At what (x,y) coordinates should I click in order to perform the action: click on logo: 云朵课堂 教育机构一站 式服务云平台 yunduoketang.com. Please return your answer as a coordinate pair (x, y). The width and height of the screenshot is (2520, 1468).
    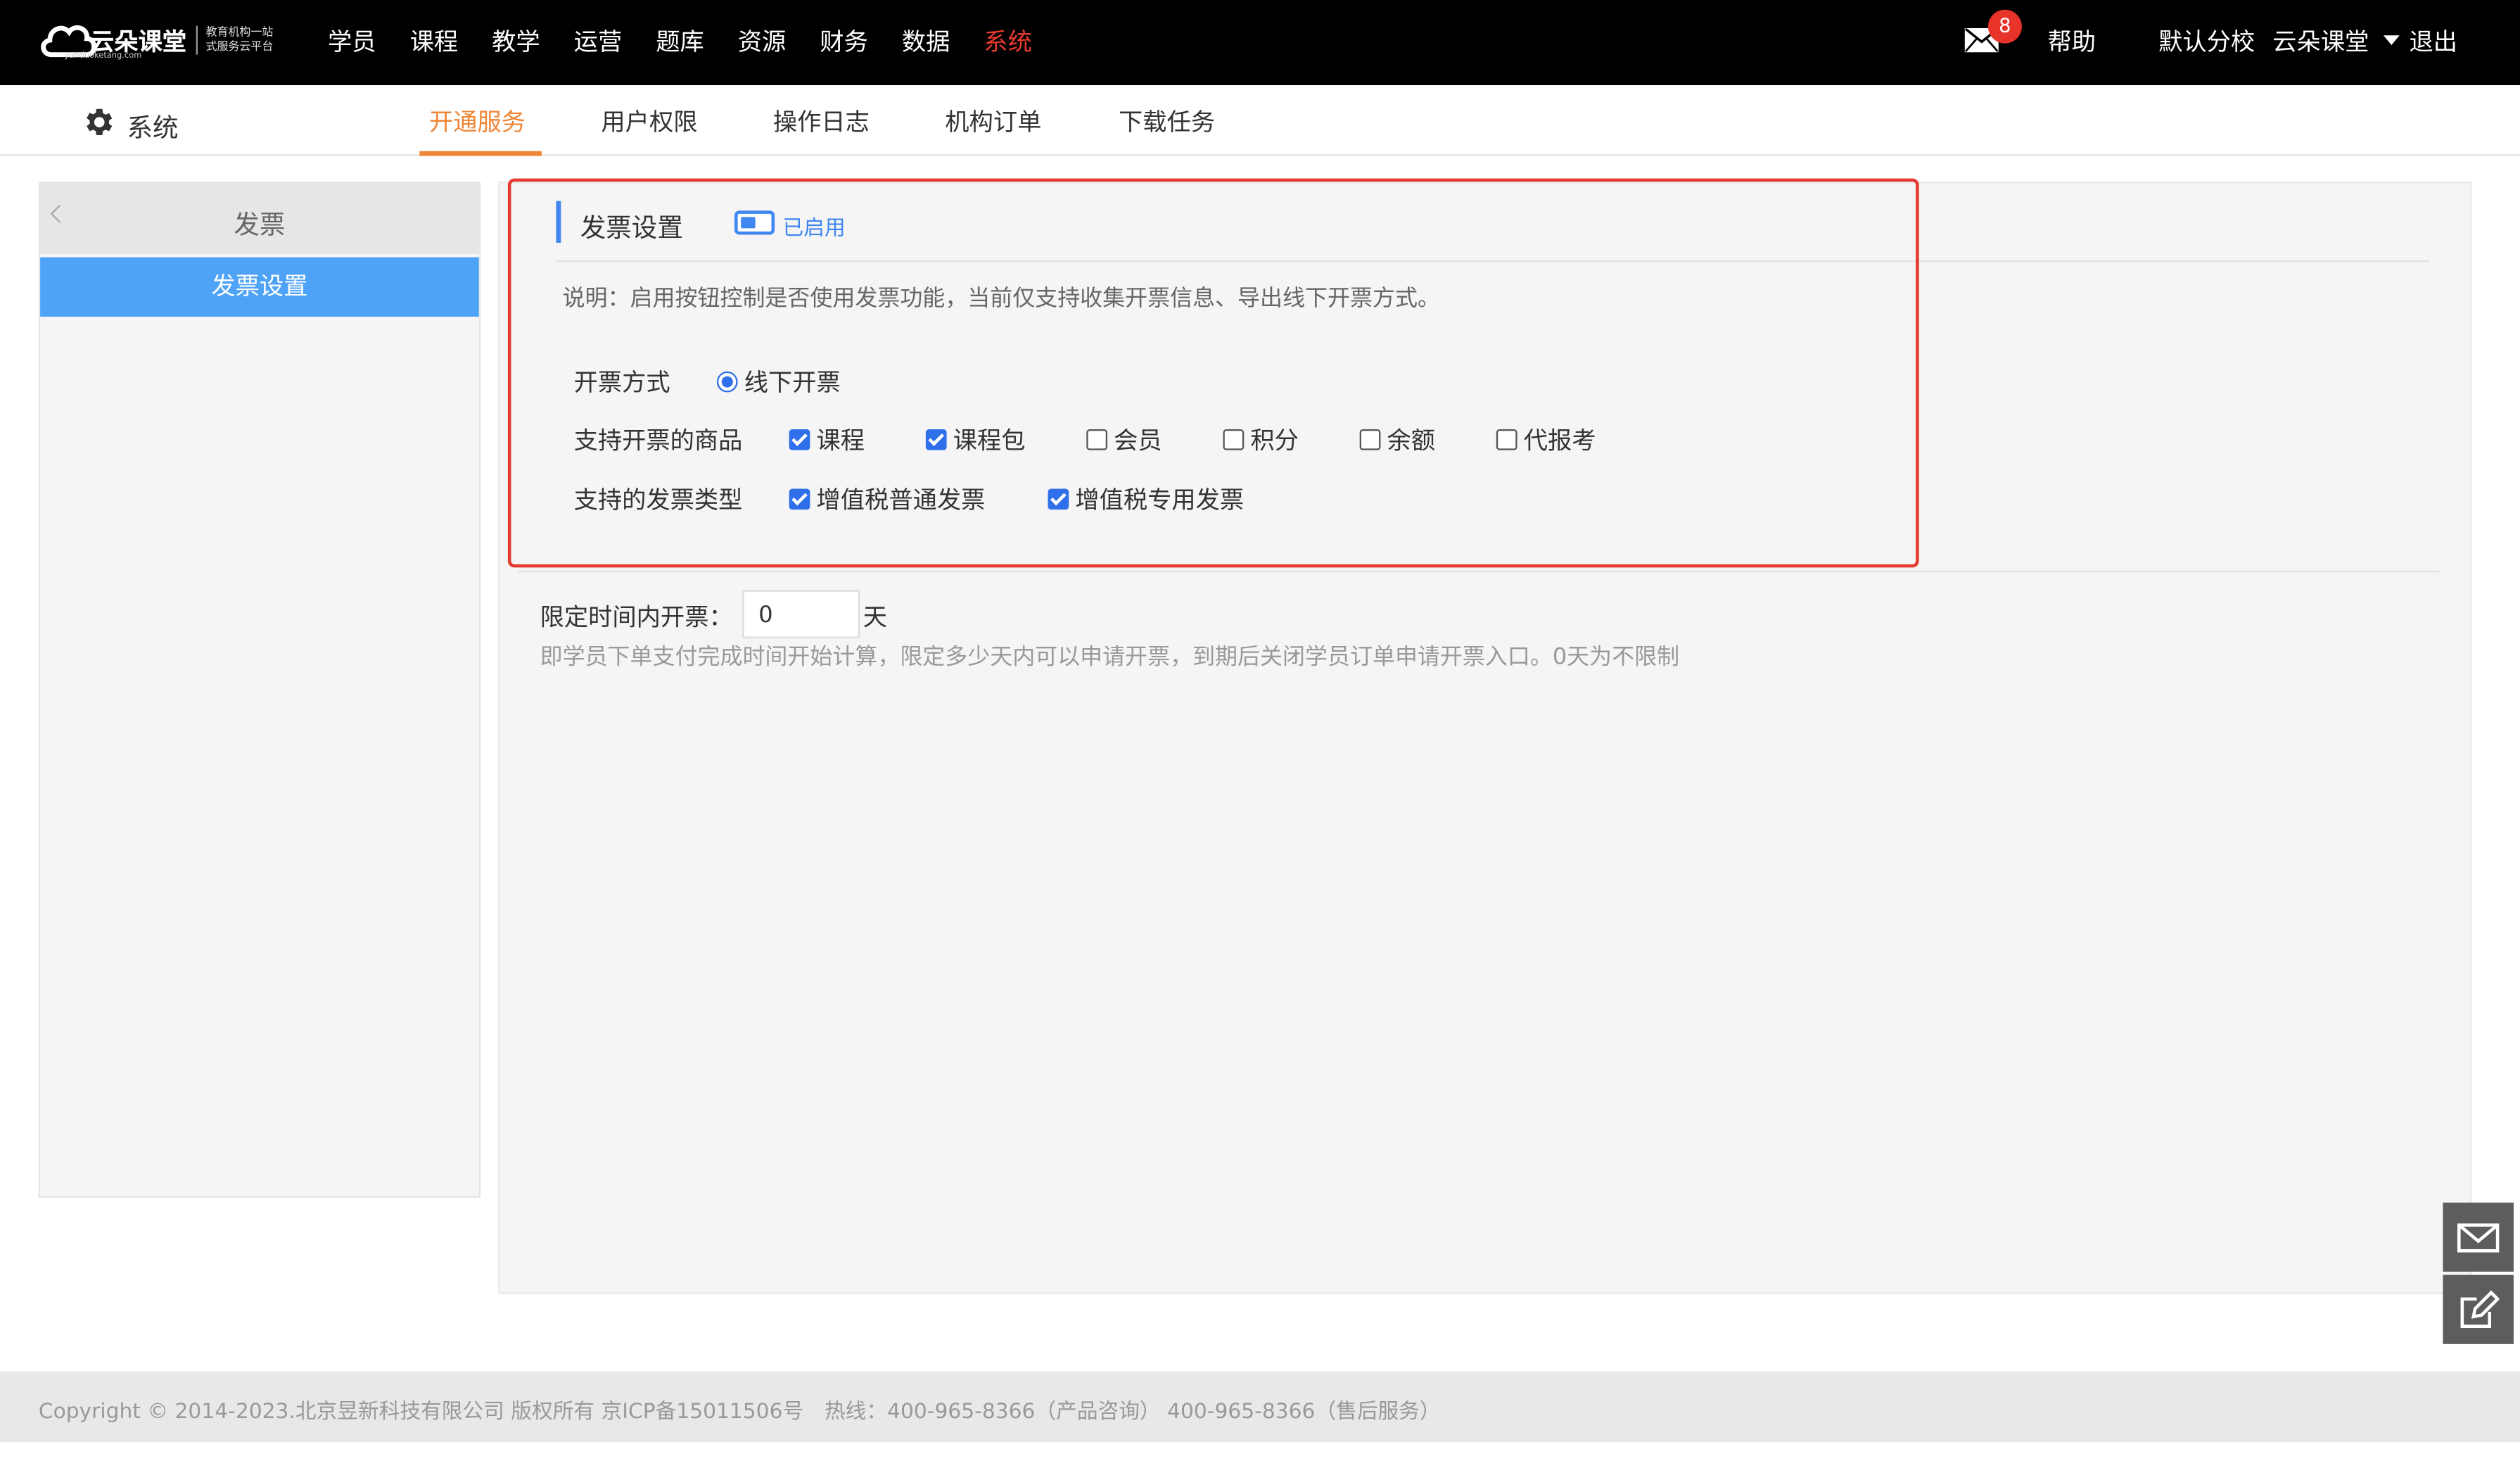
    Looking at the image, I should click on (157, 40).